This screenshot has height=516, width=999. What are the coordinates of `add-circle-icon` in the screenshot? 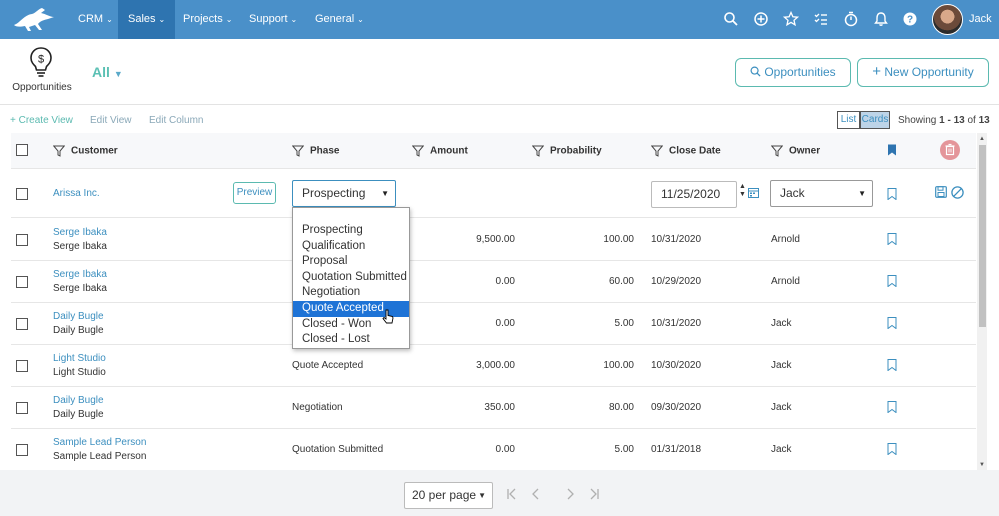 It's located at (761, 19).